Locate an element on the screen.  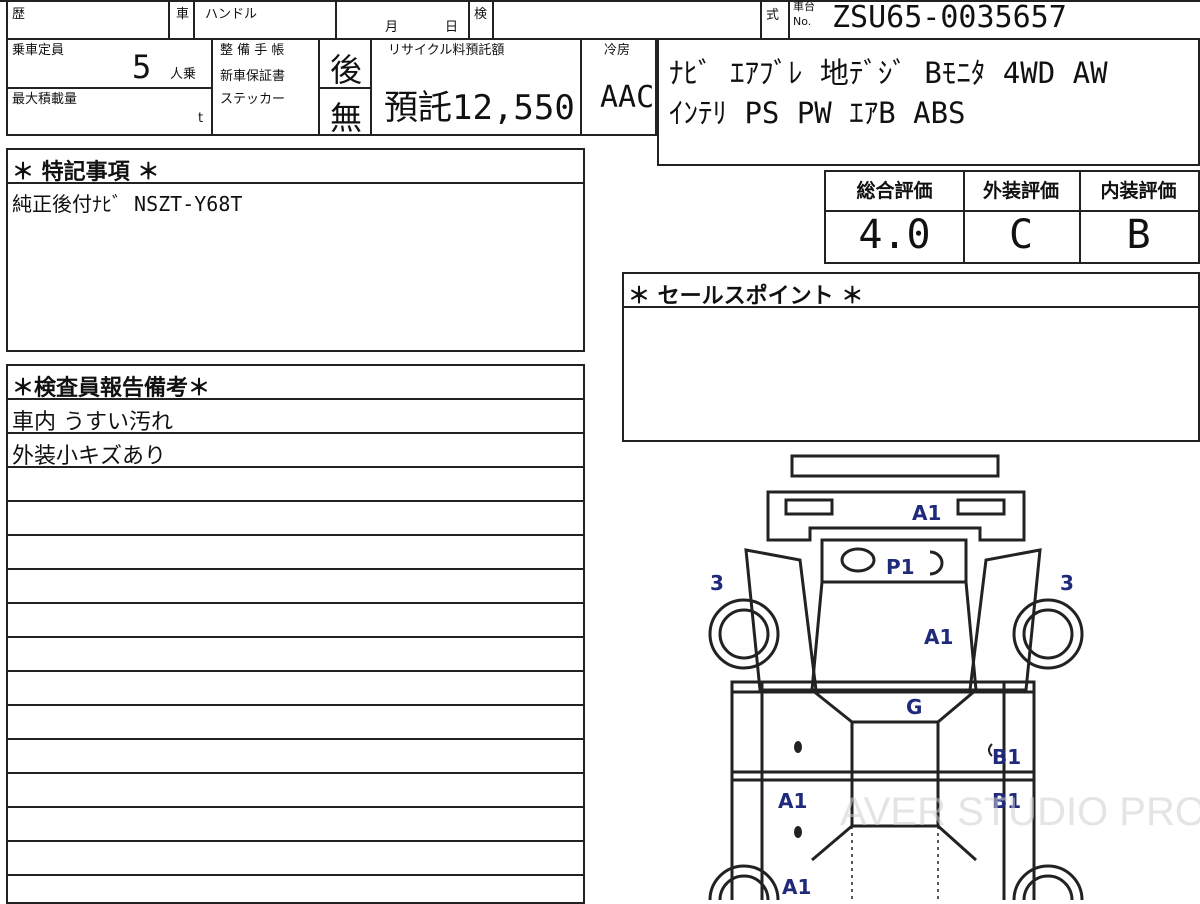
maintenance-value: 後 is located at coordinates (346, 70).